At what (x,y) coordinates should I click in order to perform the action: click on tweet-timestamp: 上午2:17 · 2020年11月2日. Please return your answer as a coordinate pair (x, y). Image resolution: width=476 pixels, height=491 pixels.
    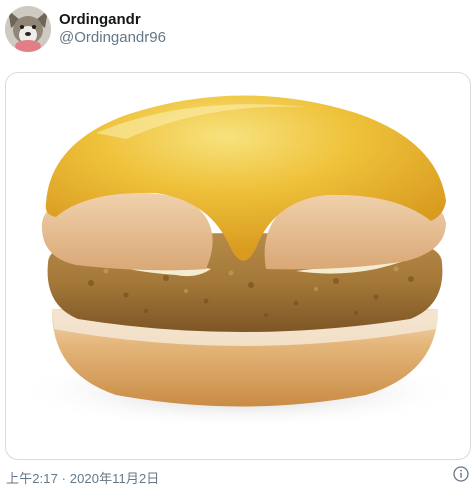
    Looking at the image, I should click on (82, 477).